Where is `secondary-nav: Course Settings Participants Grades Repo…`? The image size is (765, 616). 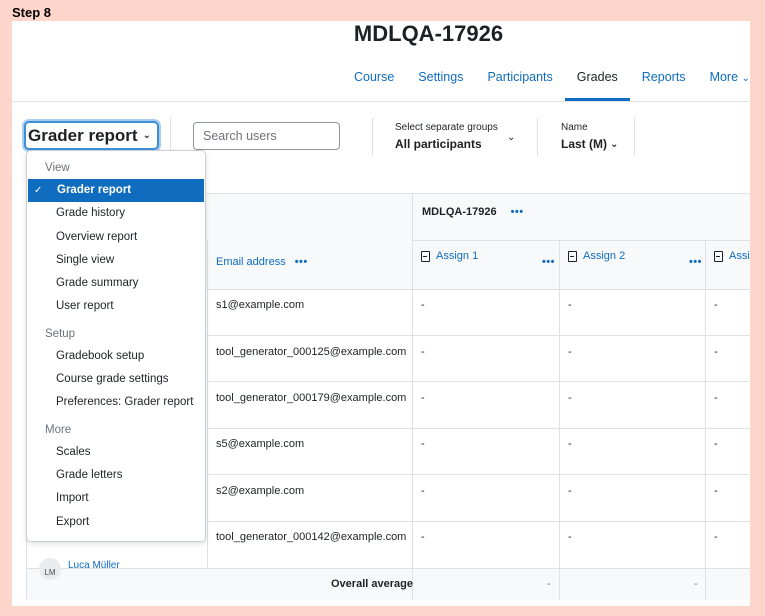
secondary-nav: Course Settings Participants Grades Repo… is located at coordinates (546, 79).